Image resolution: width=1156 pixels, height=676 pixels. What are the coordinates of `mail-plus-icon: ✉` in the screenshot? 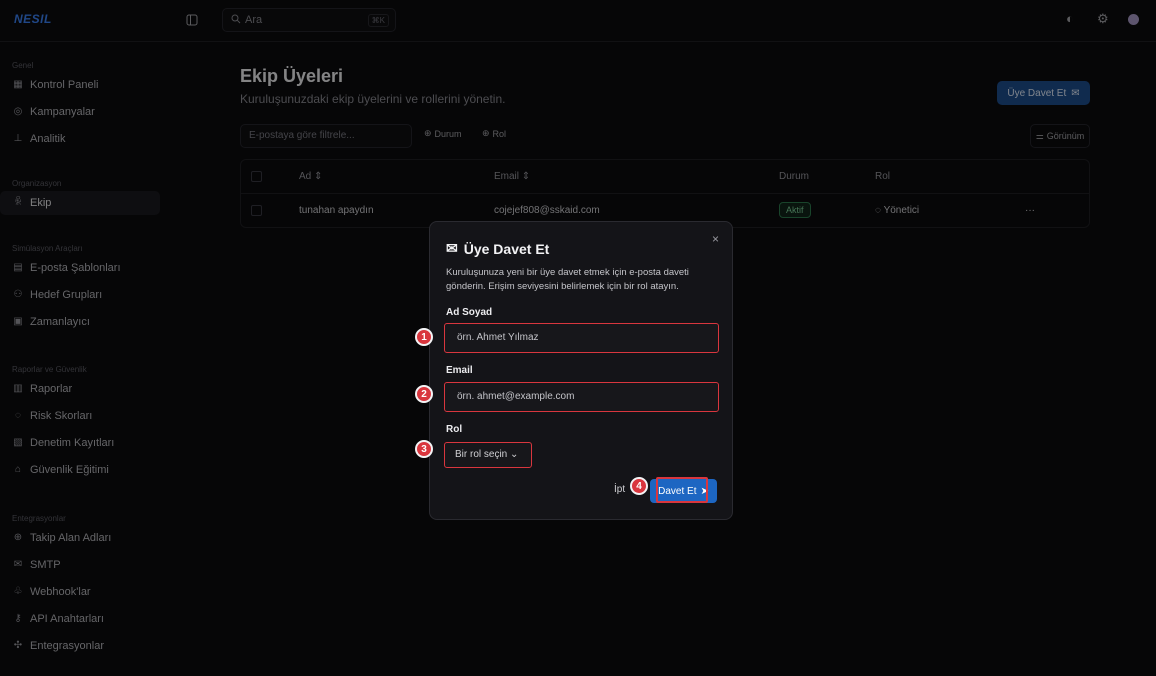 It's located at (452, 248).